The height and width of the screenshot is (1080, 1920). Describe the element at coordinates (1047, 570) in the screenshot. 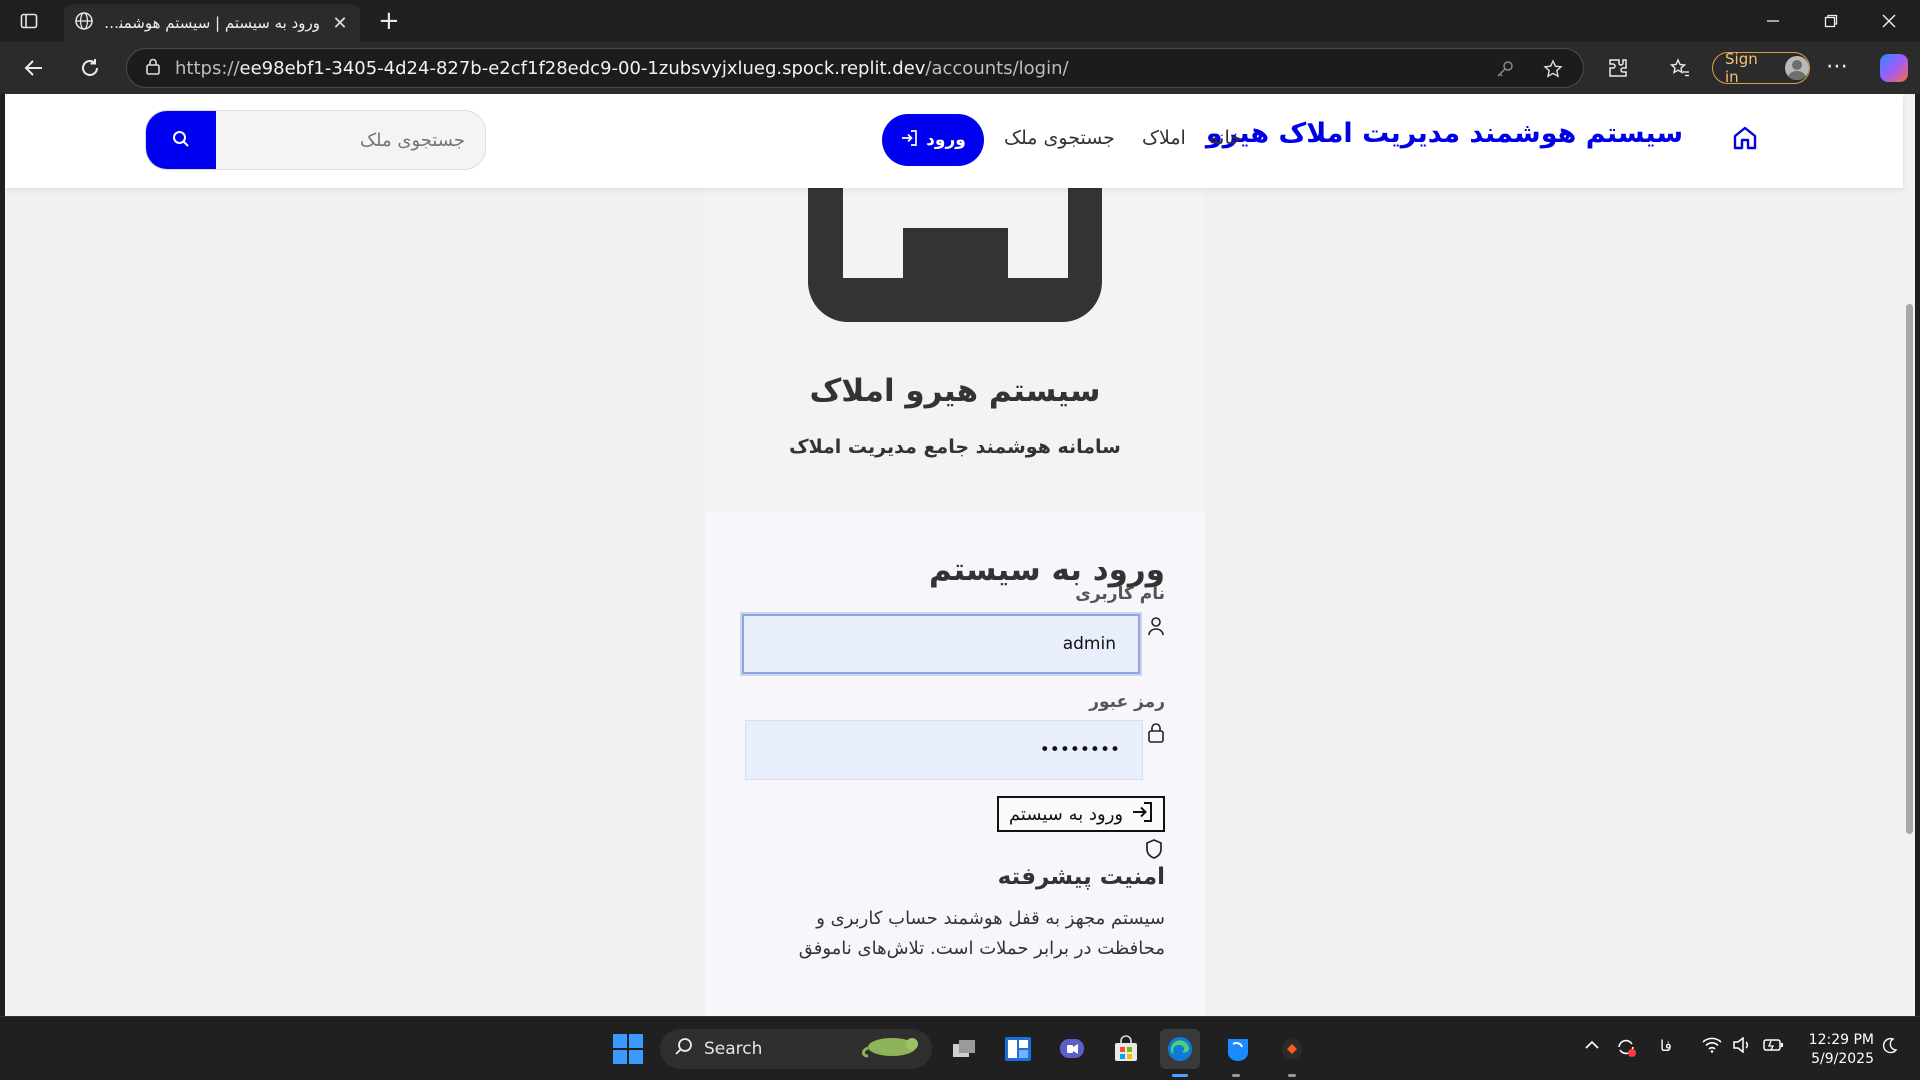

I see `form-title: ورود به سیستم` at that location.